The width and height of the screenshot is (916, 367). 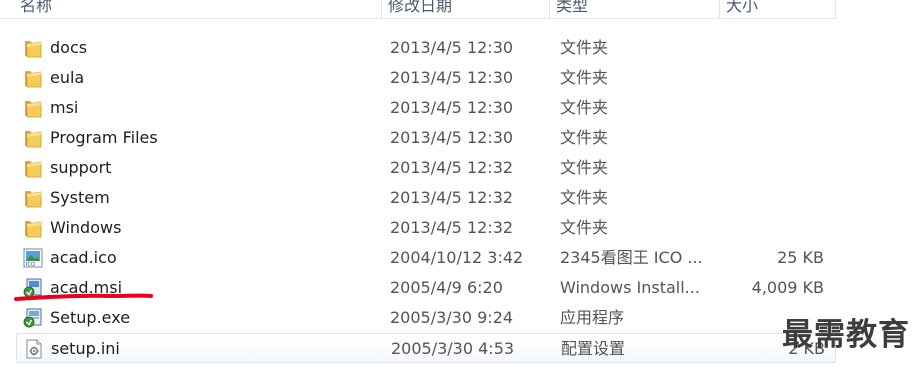 I want to click on column-header-name: 名称, so click(x=199, y=9).